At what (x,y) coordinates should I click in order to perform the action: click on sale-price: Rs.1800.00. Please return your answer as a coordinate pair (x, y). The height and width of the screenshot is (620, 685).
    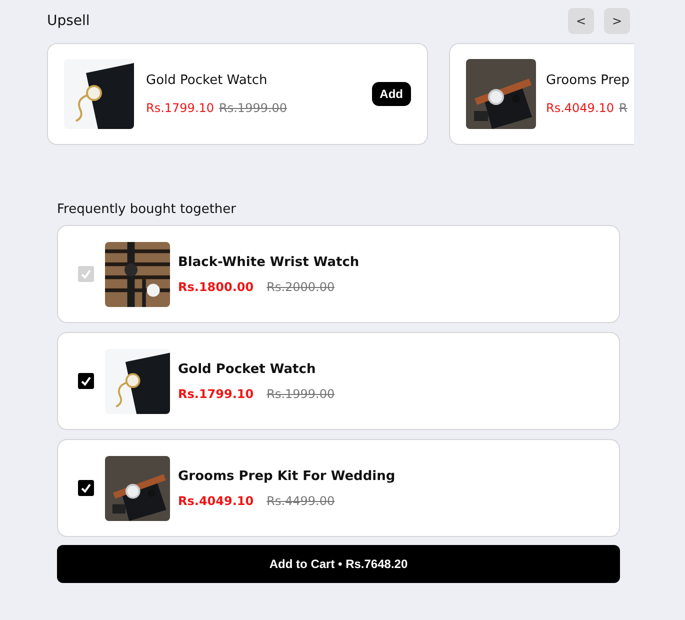
    Looking at the image, I should click on (216, 287).